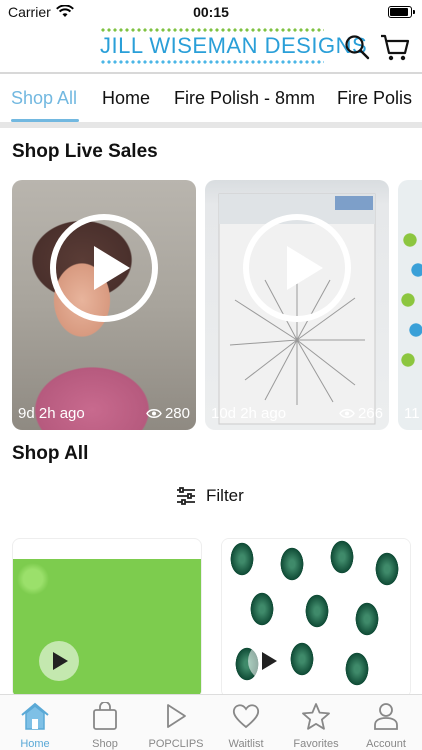 The height and width of the screenshot is (750, 422). I want to click on live-sales-title: Shop Live Sales, so click(85, 151).